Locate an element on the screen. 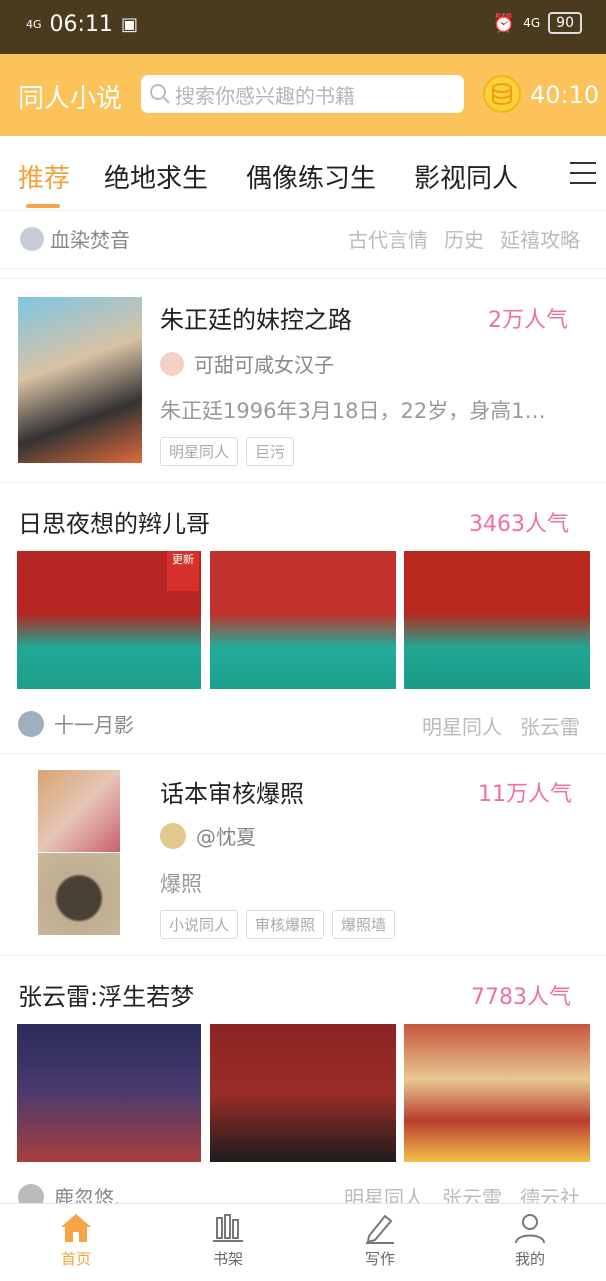 The height and width of the screenshot is (1281, 606). nav-write: 写作 is located at coordinates (380, 1240).